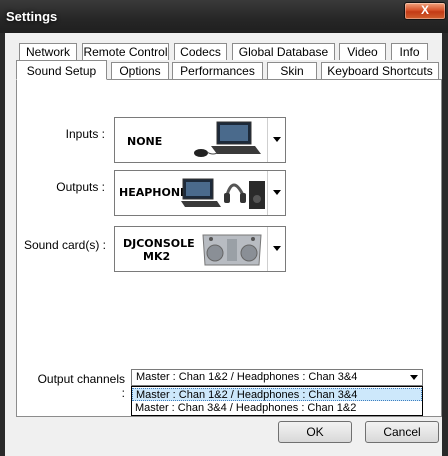  I want to click on soundcard-label: Sound card(s) :, so click(64, 245).